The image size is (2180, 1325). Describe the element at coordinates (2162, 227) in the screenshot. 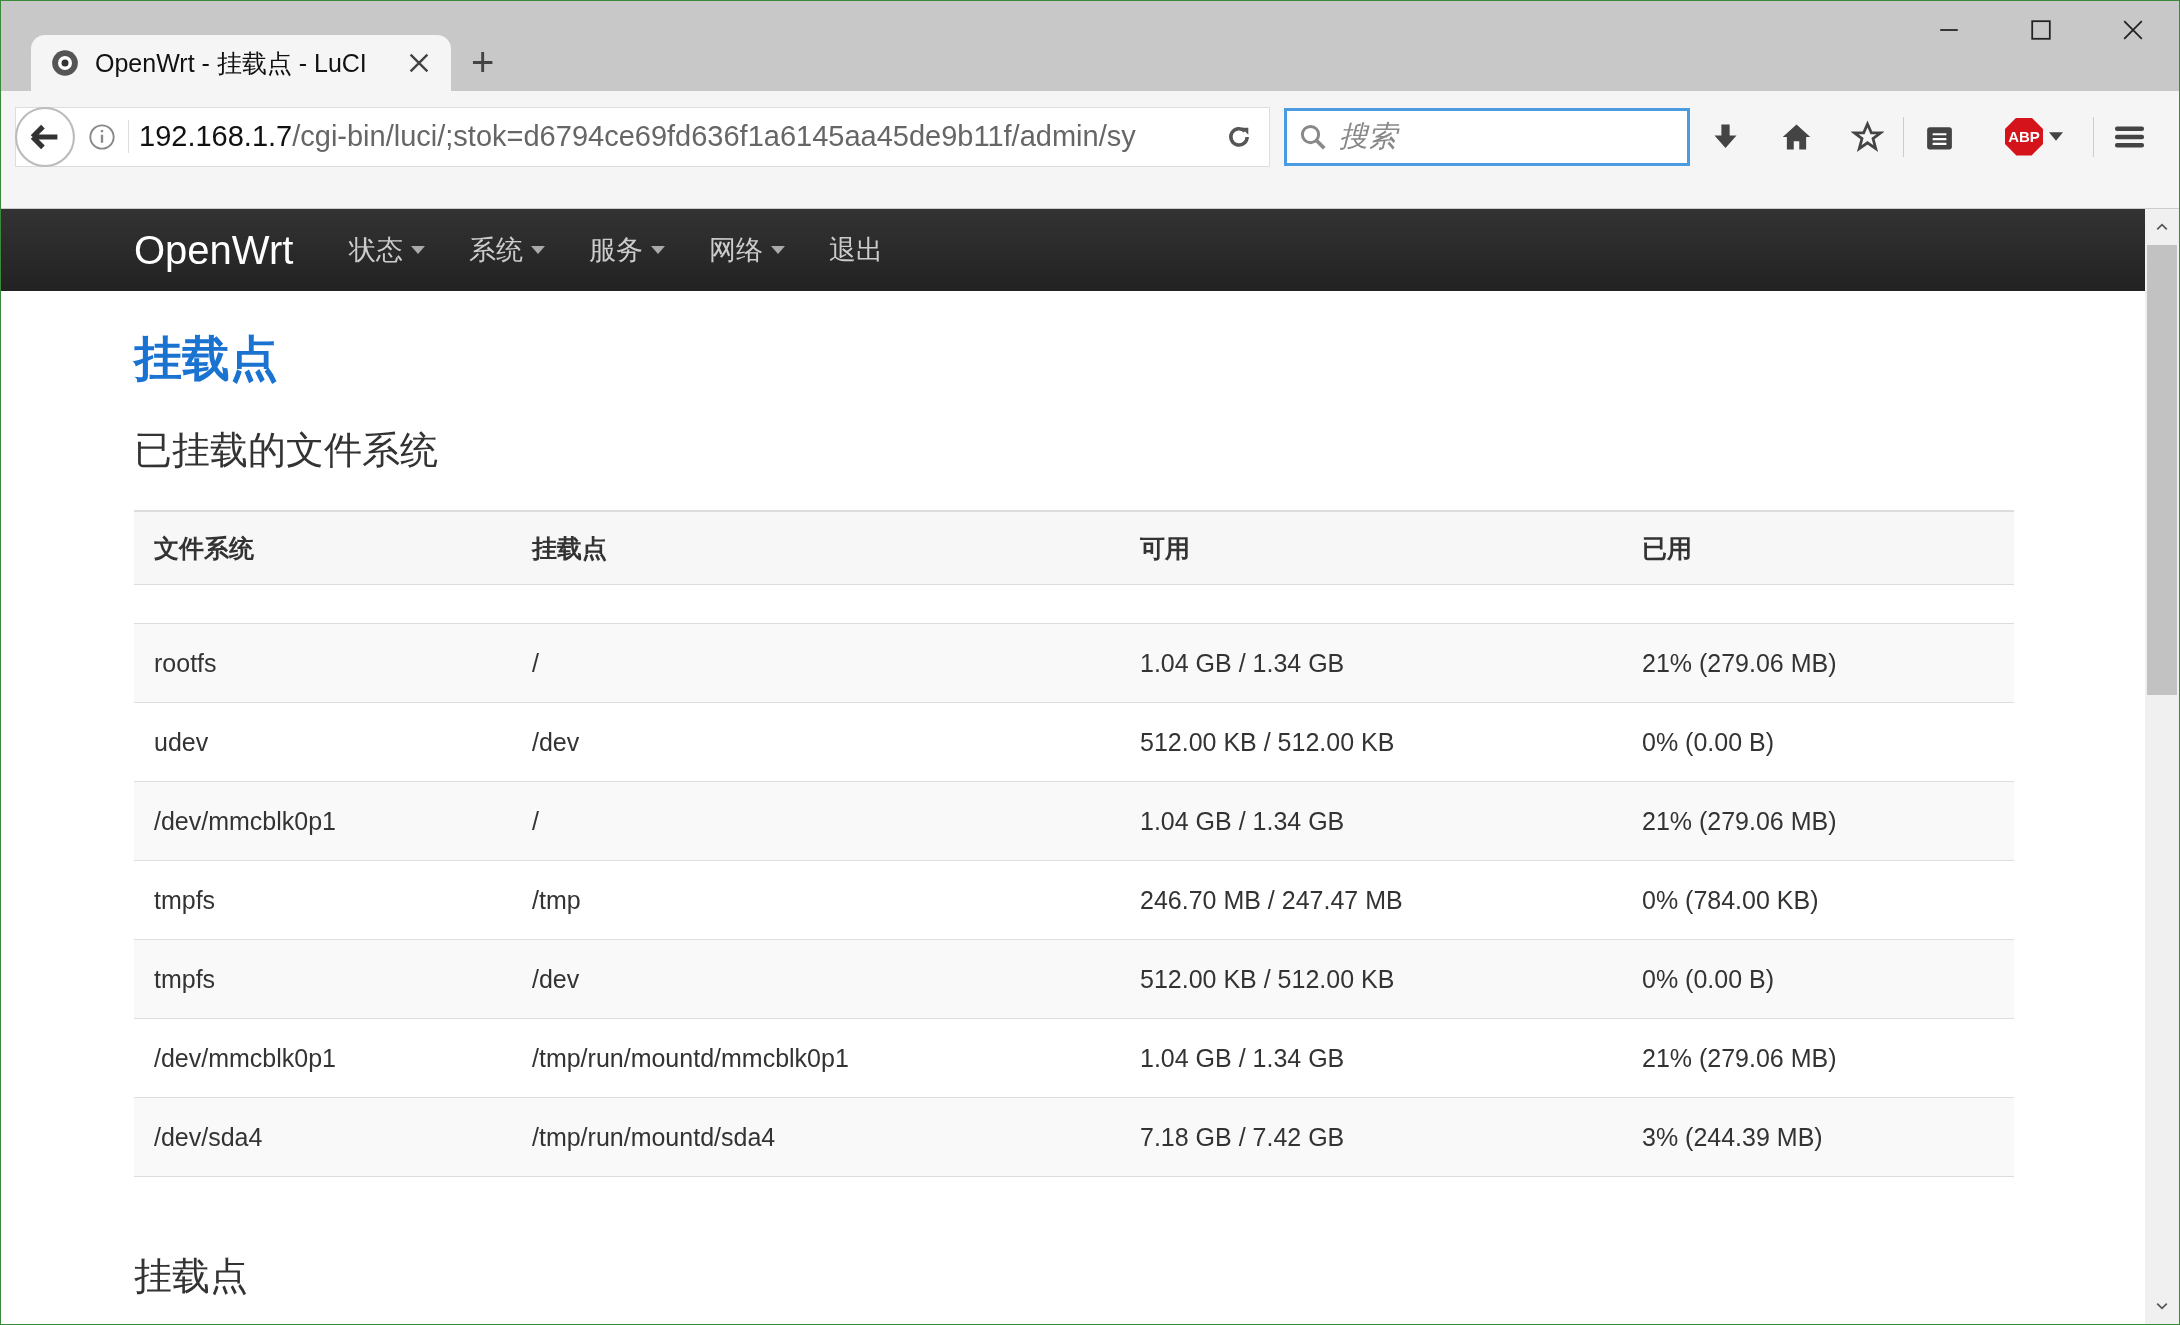

I see `scroll-up-icon` at that location.